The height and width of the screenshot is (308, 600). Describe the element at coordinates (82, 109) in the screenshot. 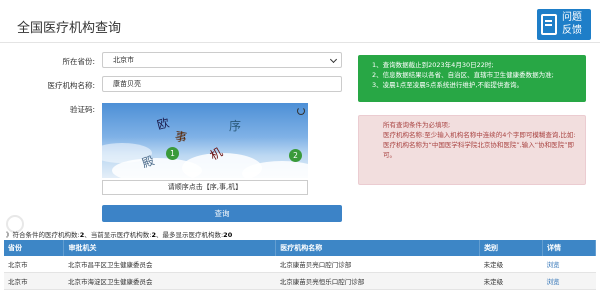

I see `captcha-label: 验证码:` at that location.